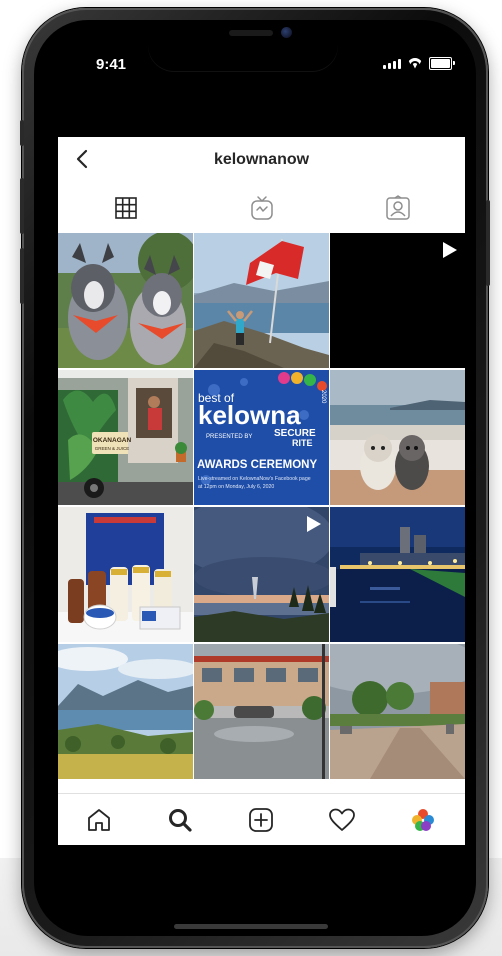 This screenshot has width=502, height=956. Describe the element at coordinates (488, 243) in the screenshot. I see `power-button` at that location.